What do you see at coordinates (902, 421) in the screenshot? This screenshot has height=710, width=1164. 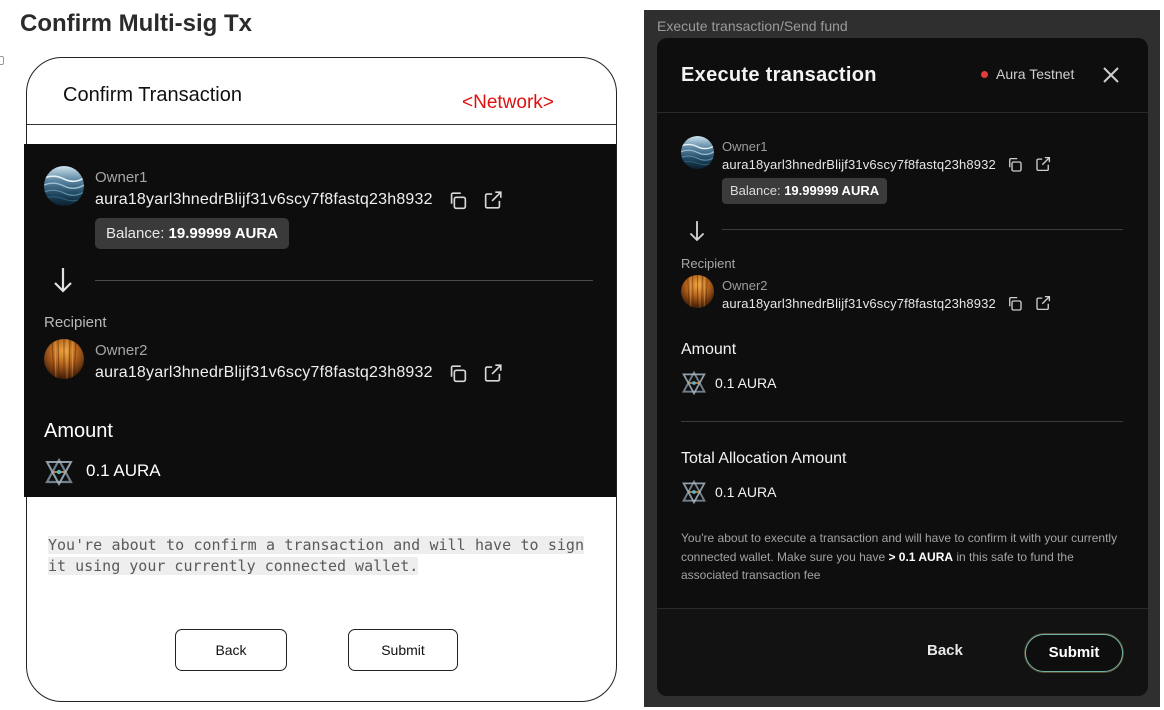 I see `section-separator` at bounding box center [902, 421].